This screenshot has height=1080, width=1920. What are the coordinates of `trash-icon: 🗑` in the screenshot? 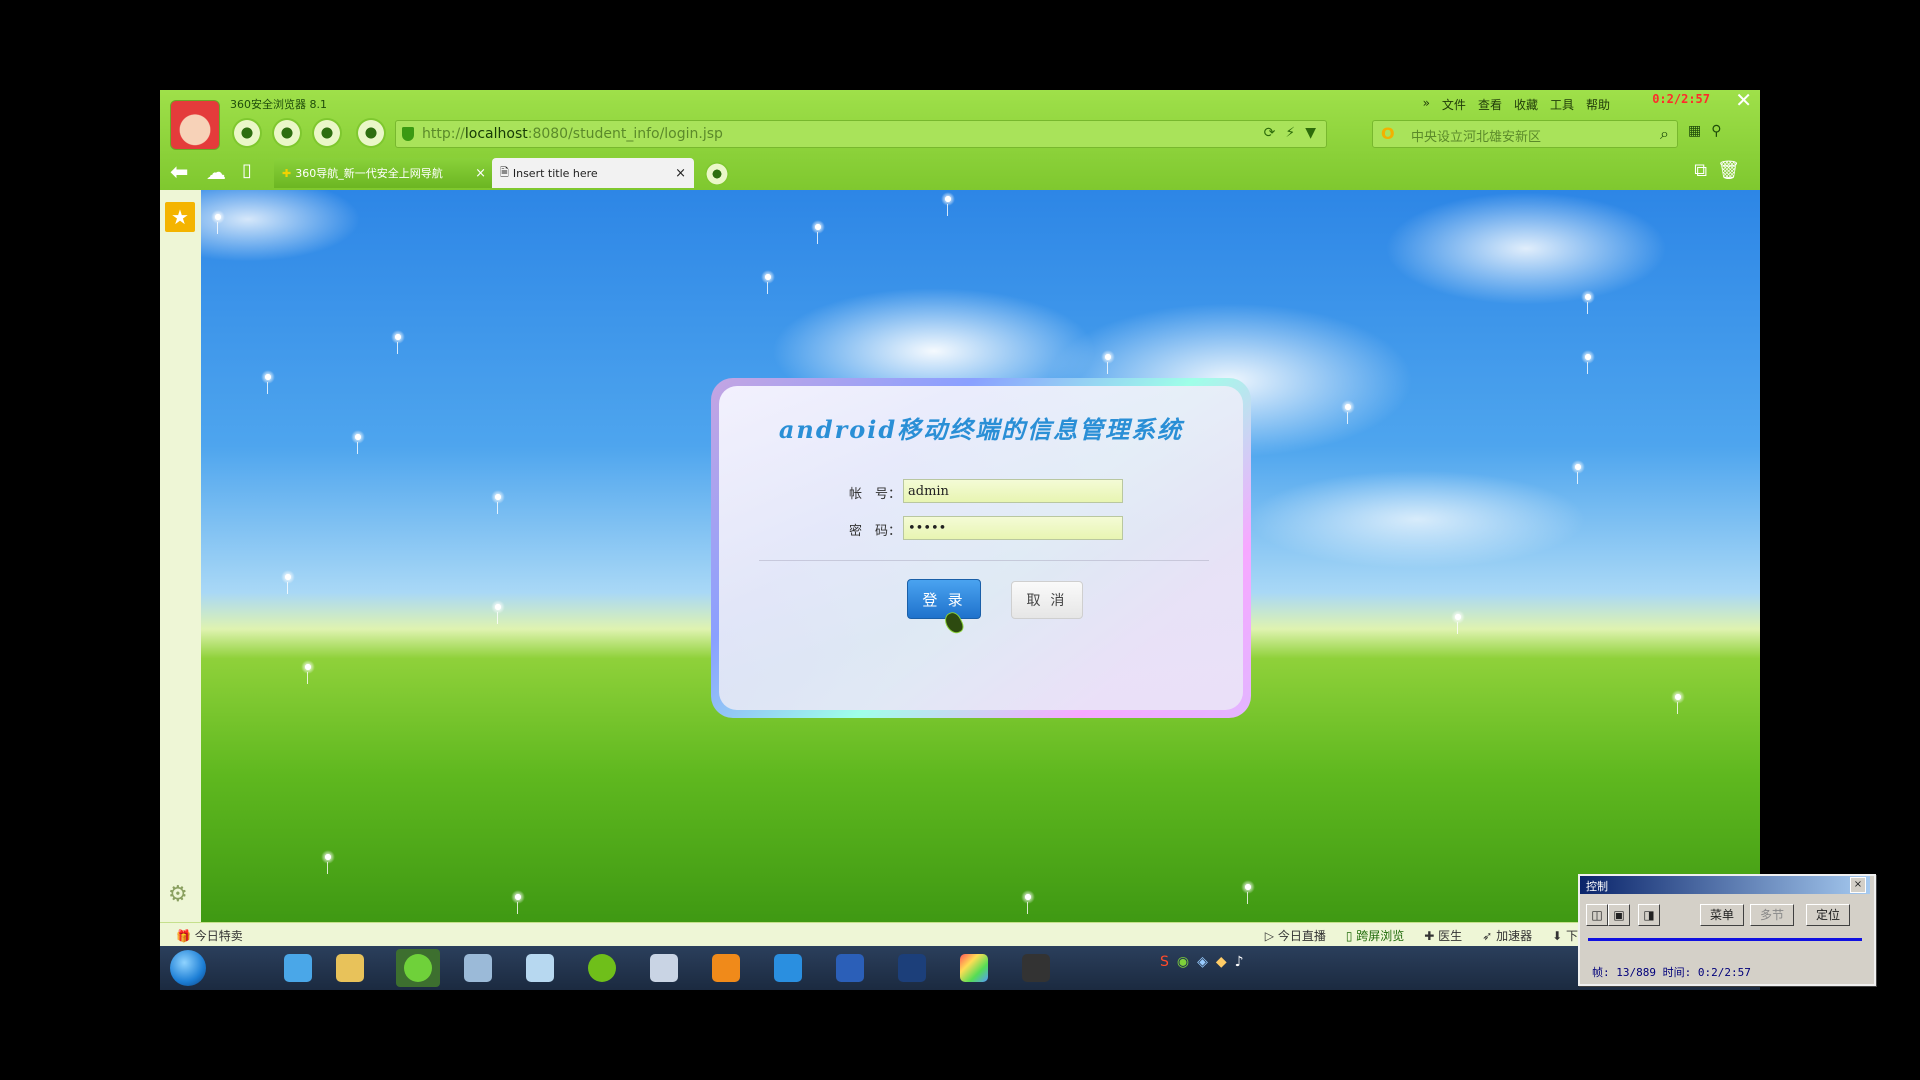 It's located at (1728, 170).